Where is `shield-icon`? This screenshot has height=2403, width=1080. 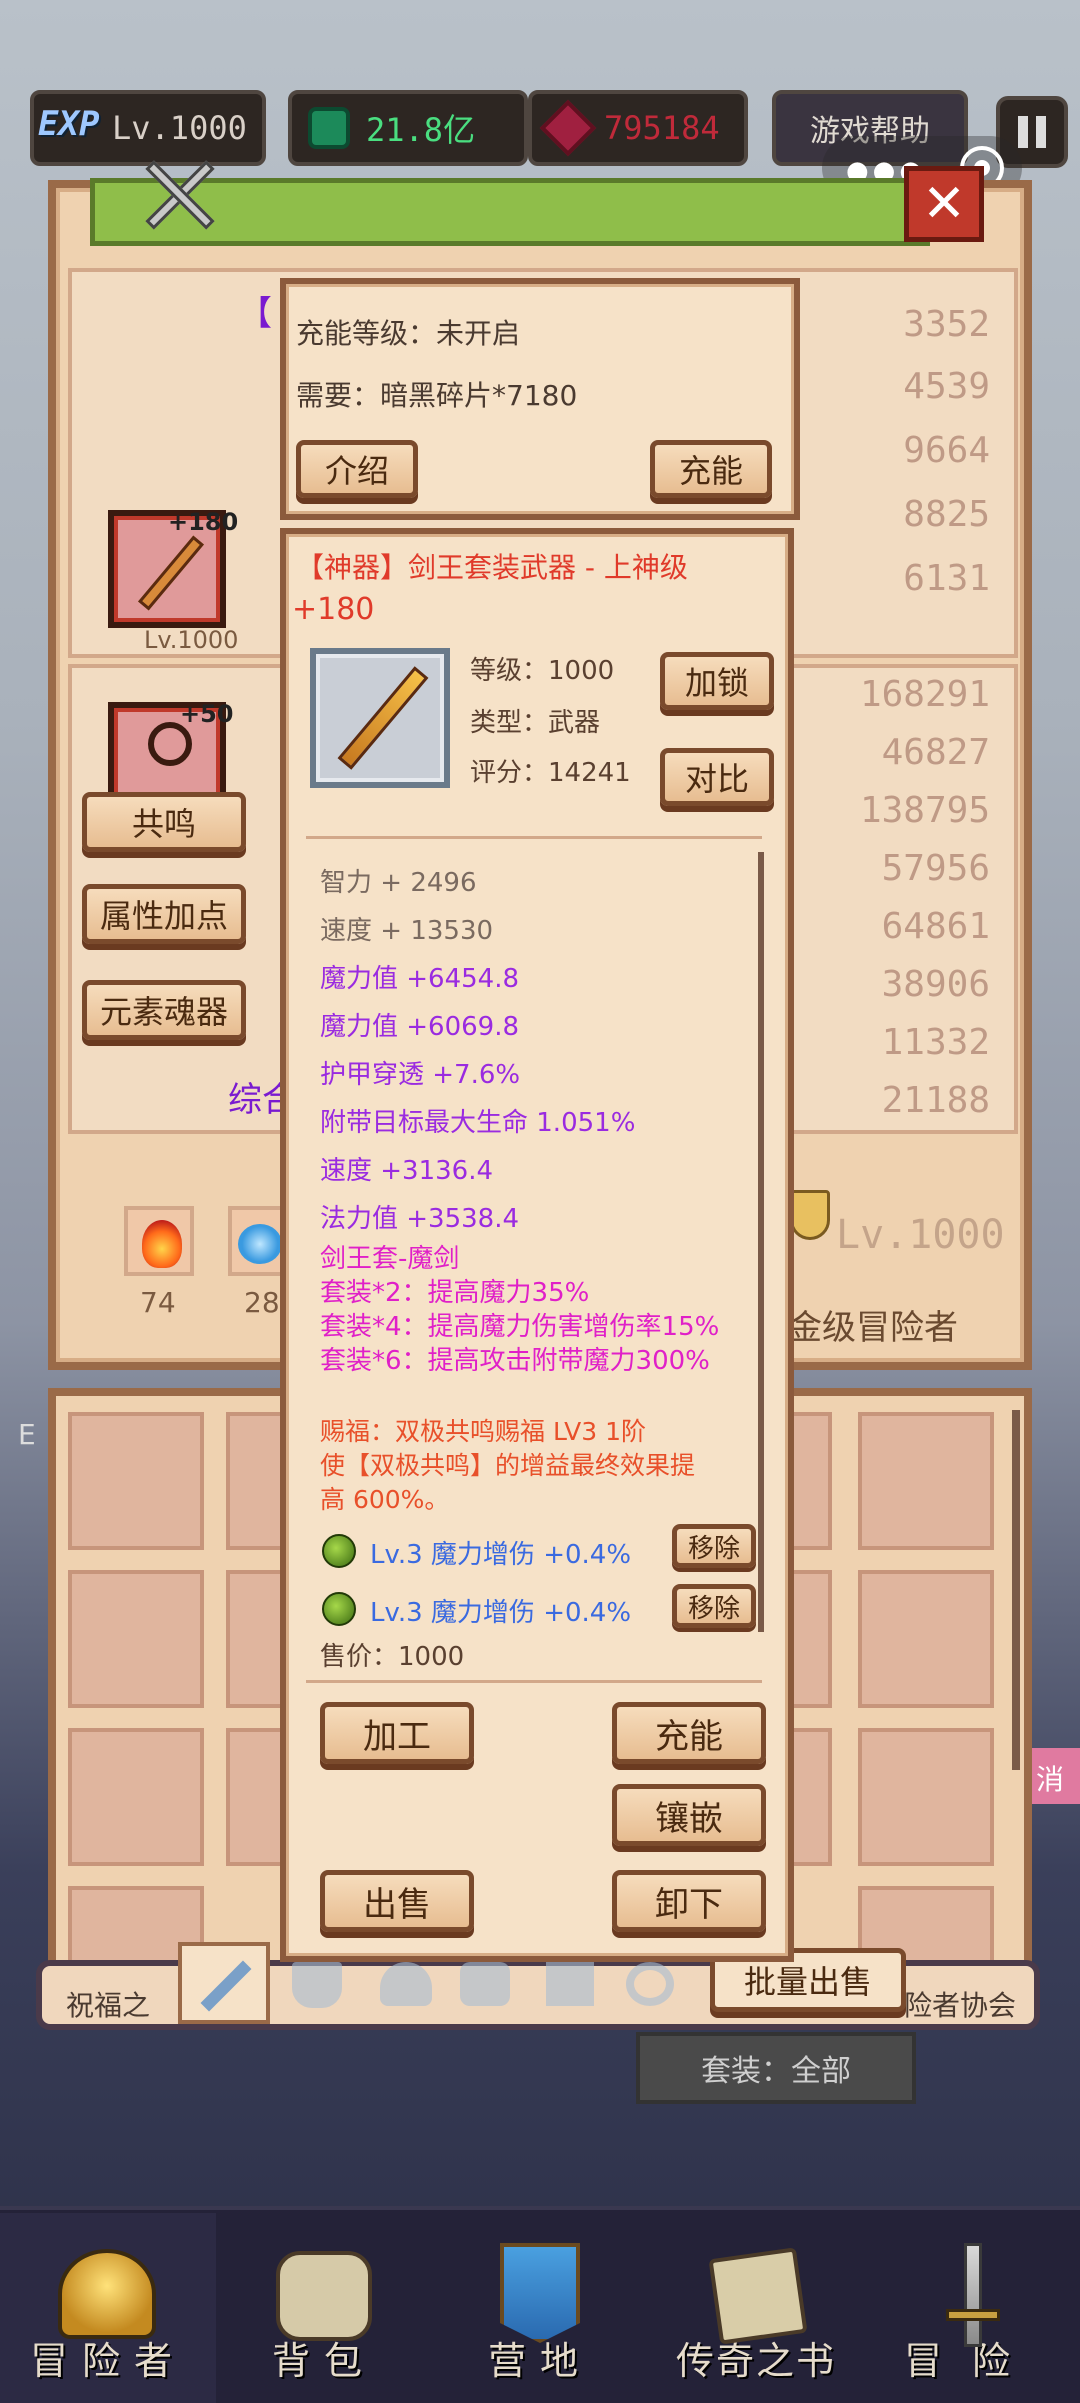 shield-icon is located at coordinates (810, 1215).